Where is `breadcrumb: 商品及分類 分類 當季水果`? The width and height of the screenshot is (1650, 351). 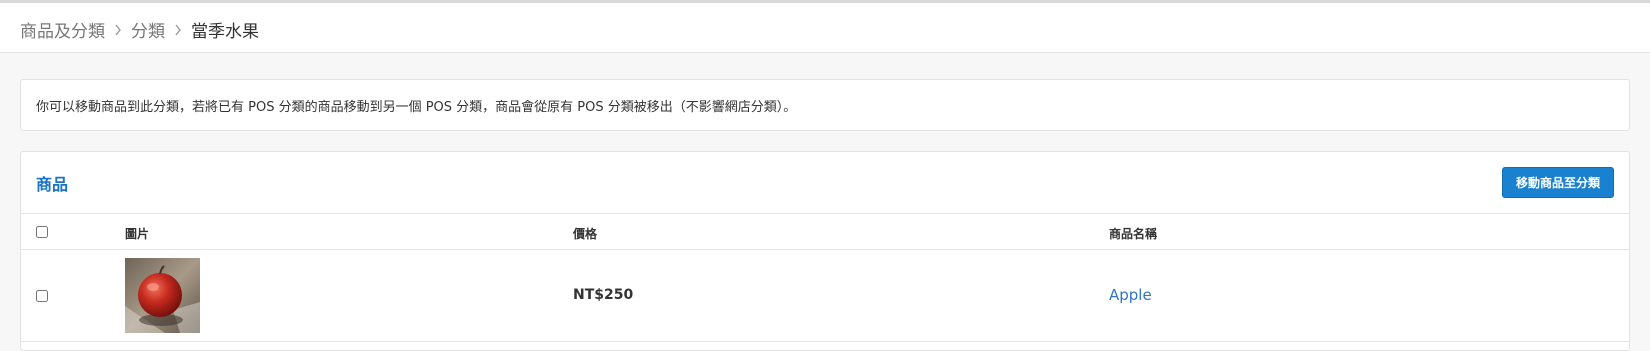
breadcrumb: 商品及分類 分類 當季水果 is located at coordinates (139, 29).